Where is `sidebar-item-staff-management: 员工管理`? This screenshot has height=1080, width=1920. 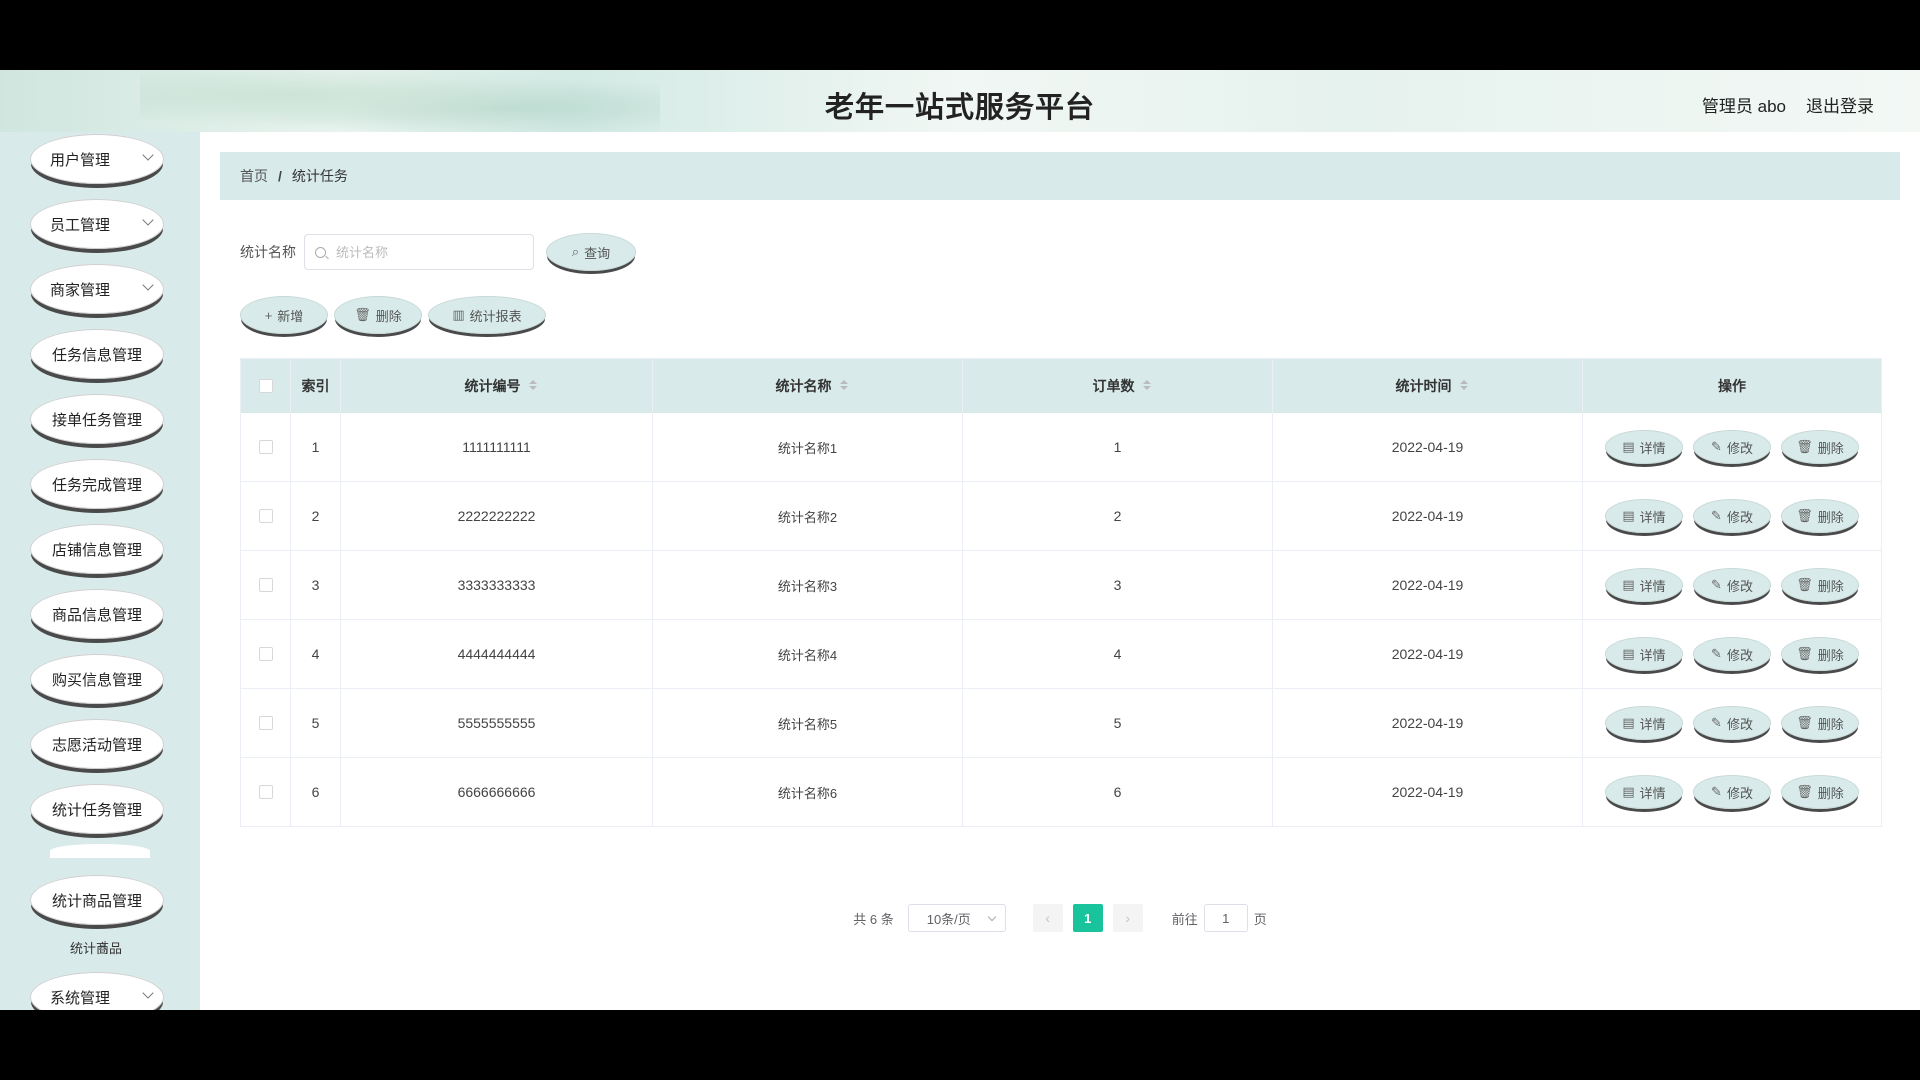 sidebar-item-staff-management: 员工管理 is located at coordinates (97, 224).